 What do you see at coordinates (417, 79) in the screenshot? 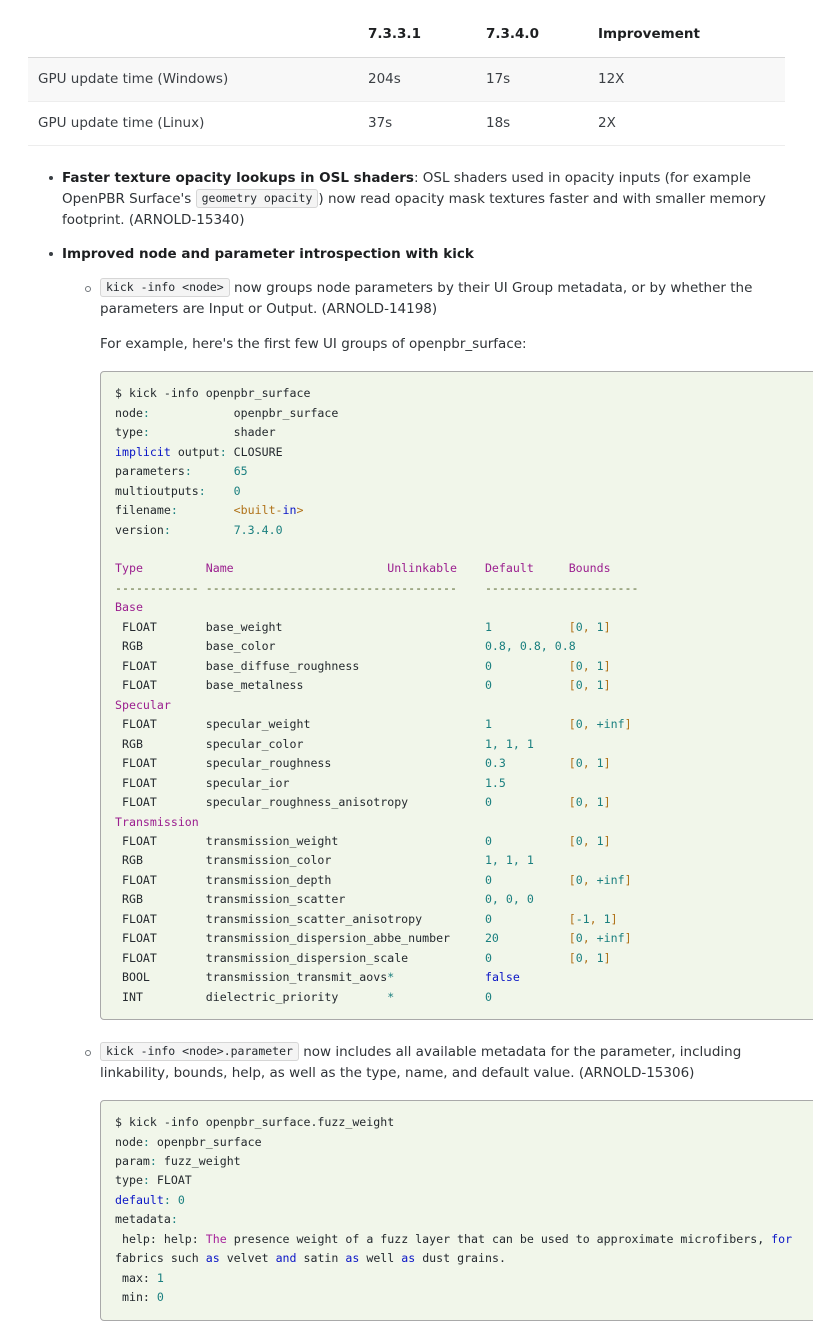
I see `row-value-old: 204s` at bounding box center [417, 79].